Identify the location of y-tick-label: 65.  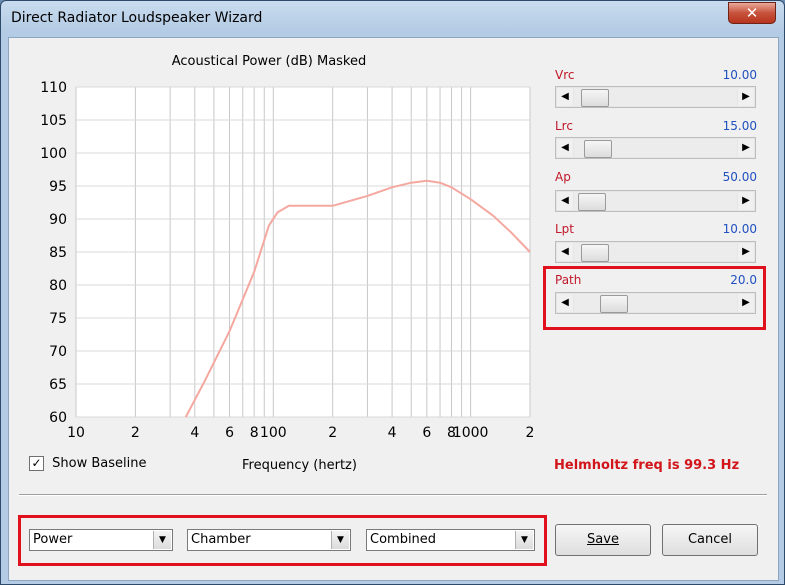
(58, 385).